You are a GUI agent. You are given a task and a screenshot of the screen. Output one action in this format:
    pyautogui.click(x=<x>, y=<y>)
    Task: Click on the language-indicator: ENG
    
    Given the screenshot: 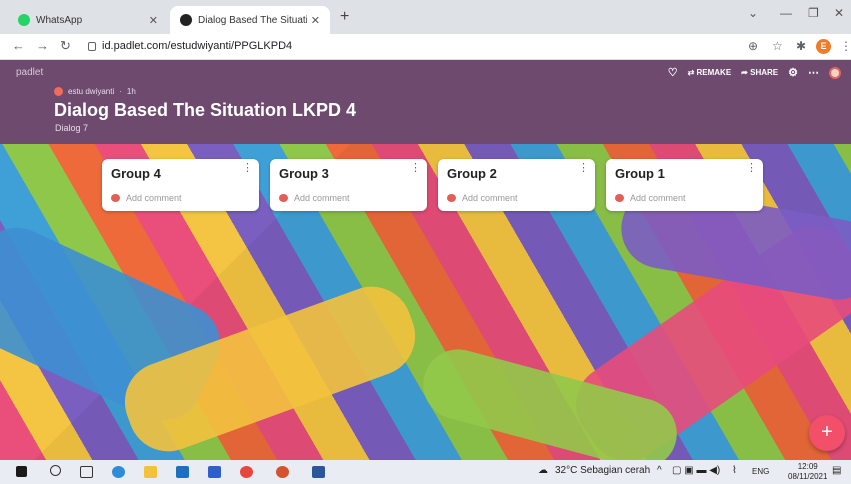 What is the action you would take?
    pyautogui.click(x=760, y=471)
    